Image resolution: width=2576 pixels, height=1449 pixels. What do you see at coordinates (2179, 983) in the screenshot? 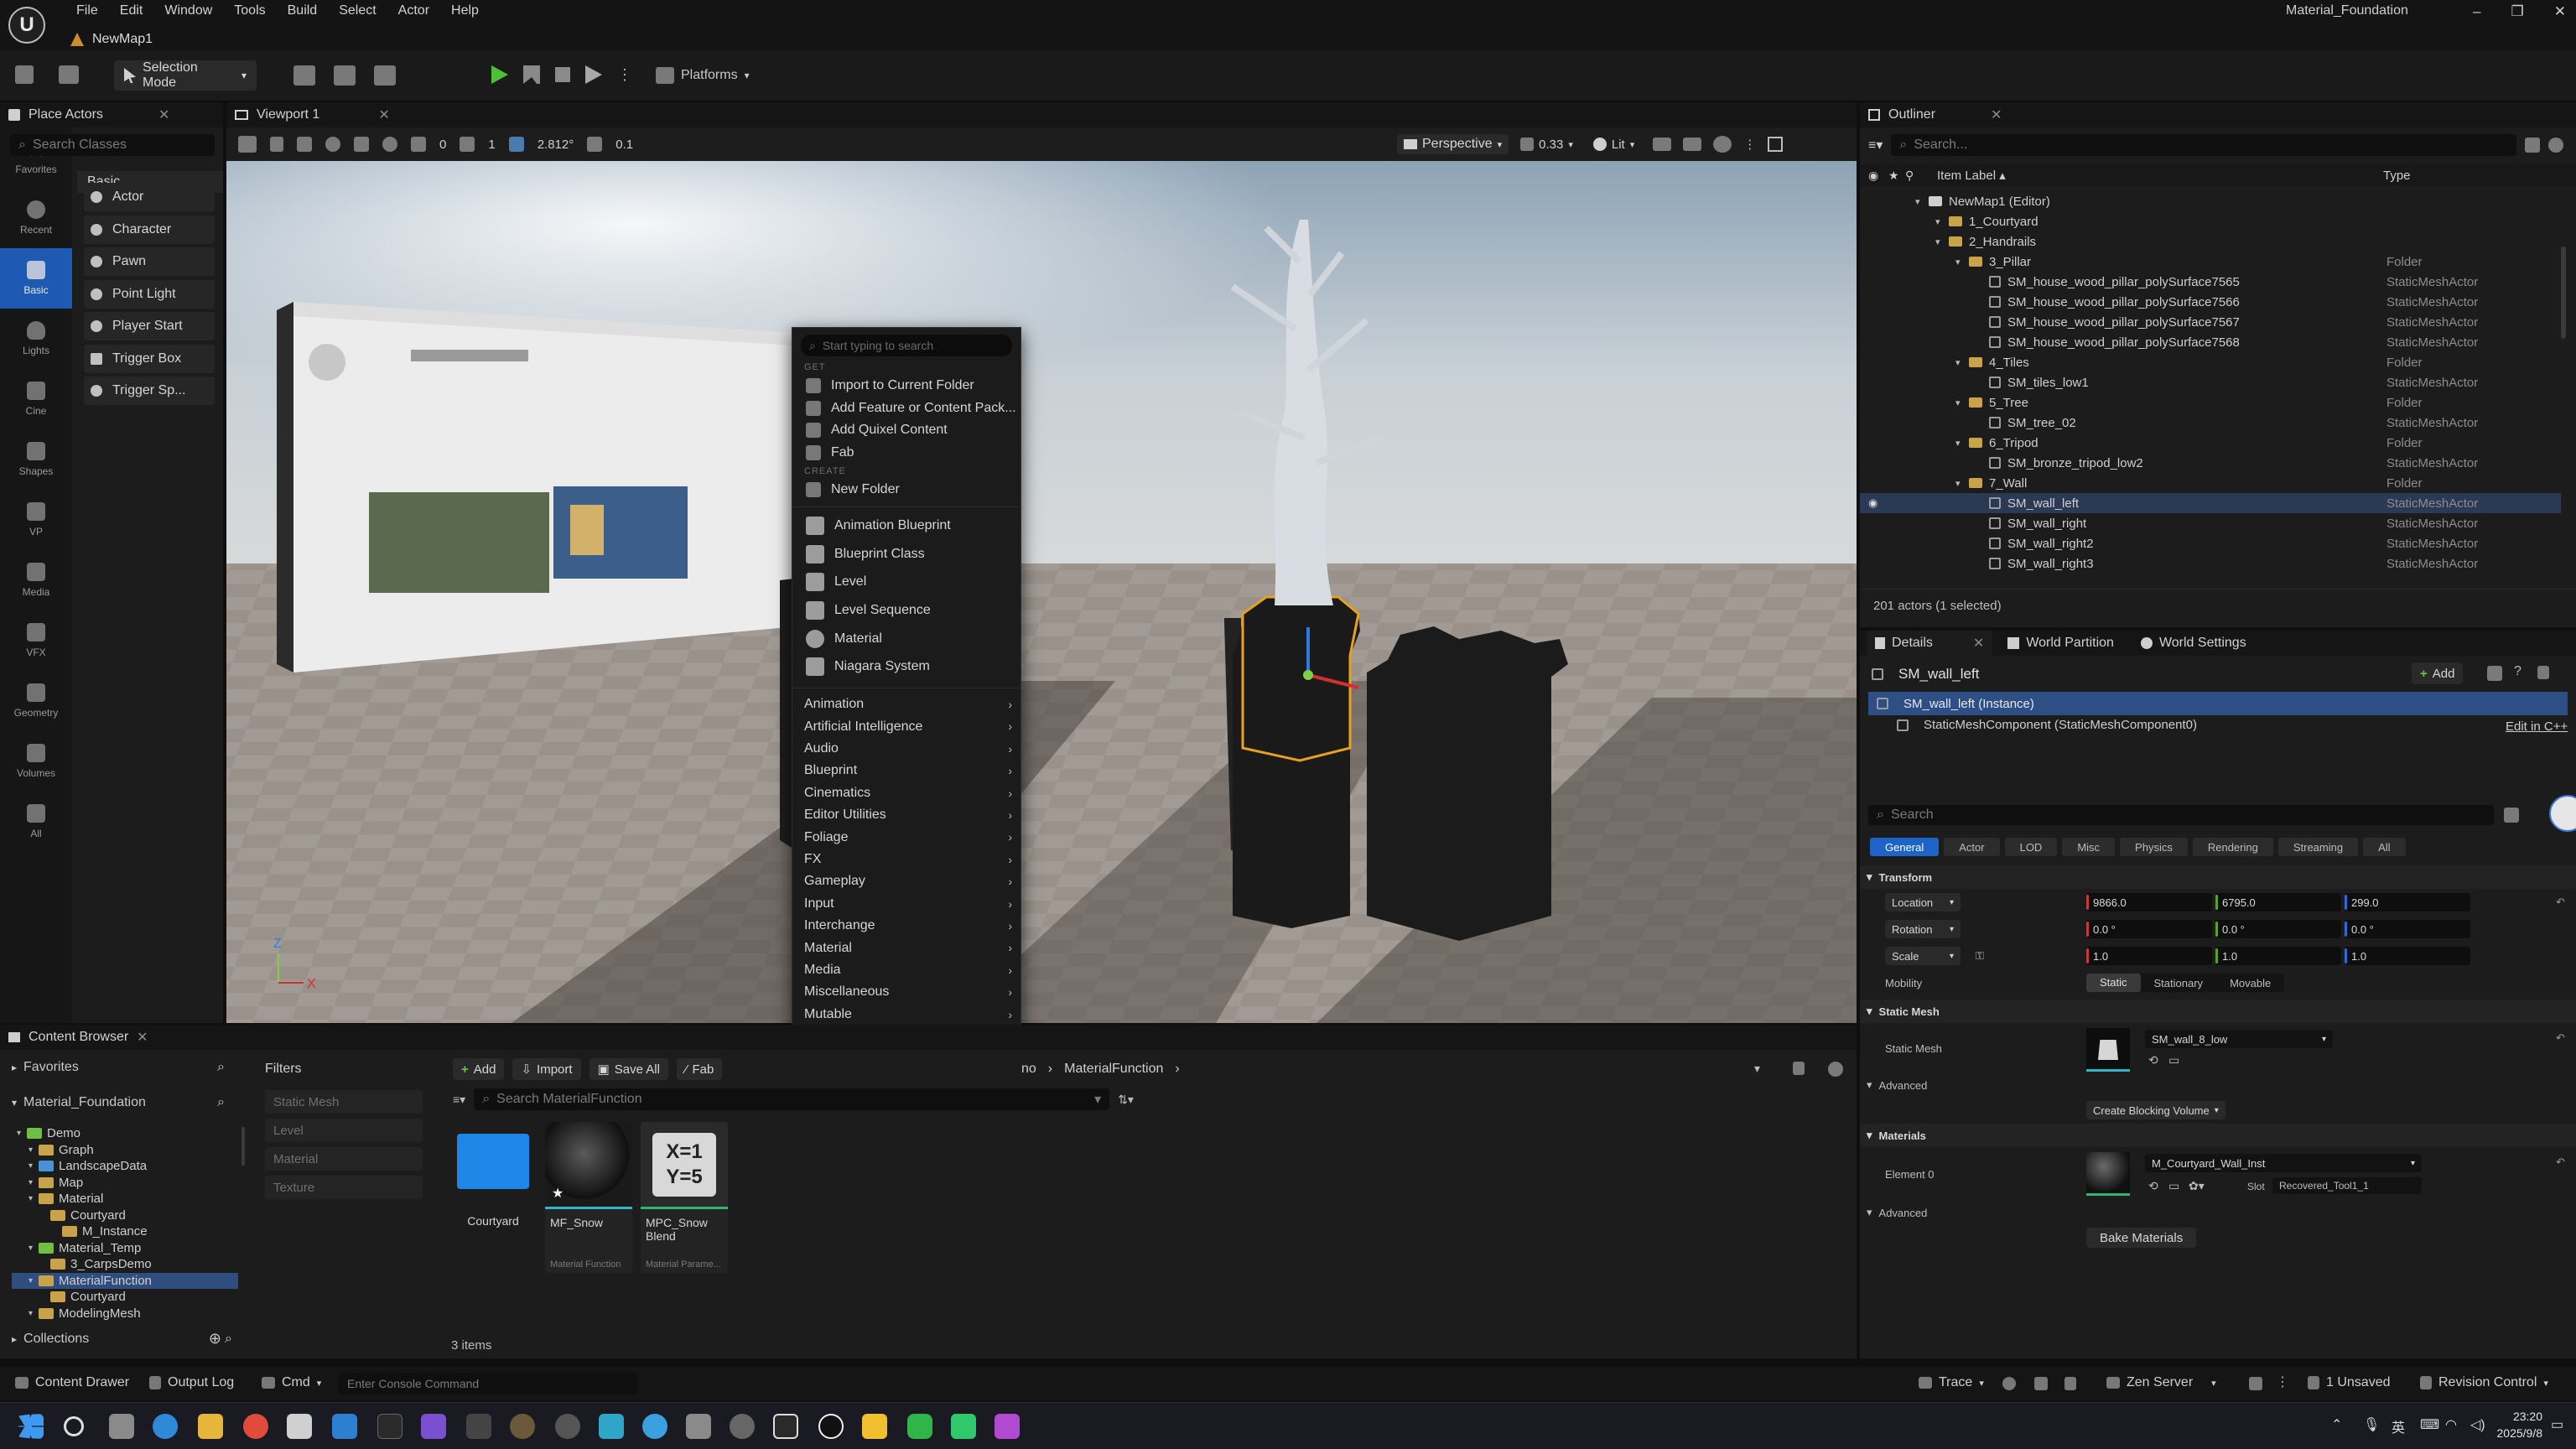
I see `mobility-stationary: Stationary` at bounding box center [2179, 983].